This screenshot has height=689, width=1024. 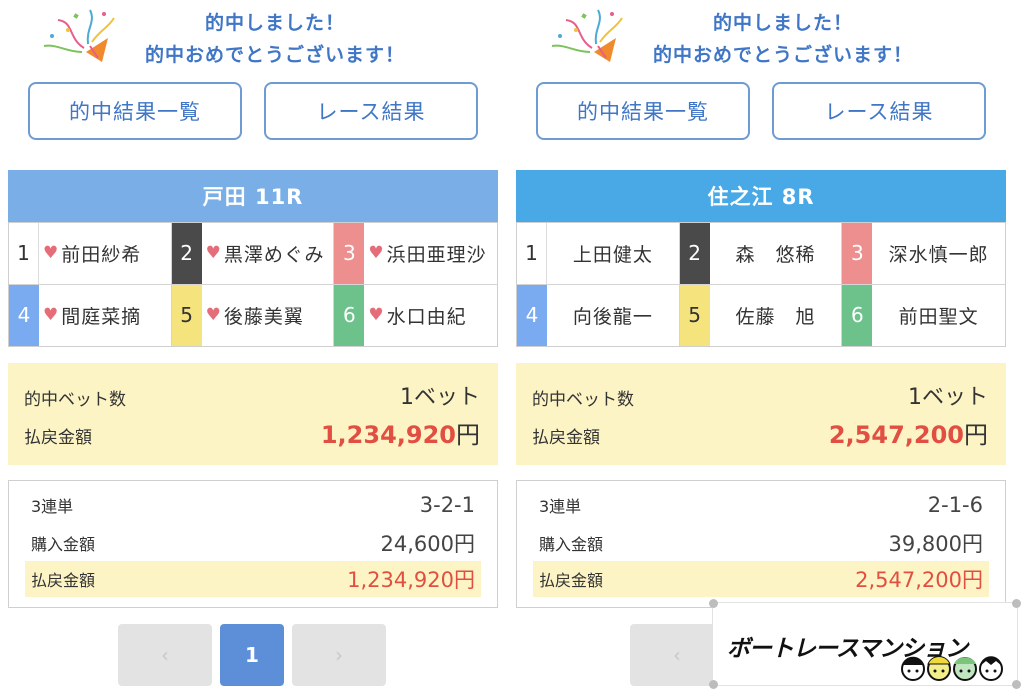 I want to click on page-1-button: 1, so click(x=252, y=655).